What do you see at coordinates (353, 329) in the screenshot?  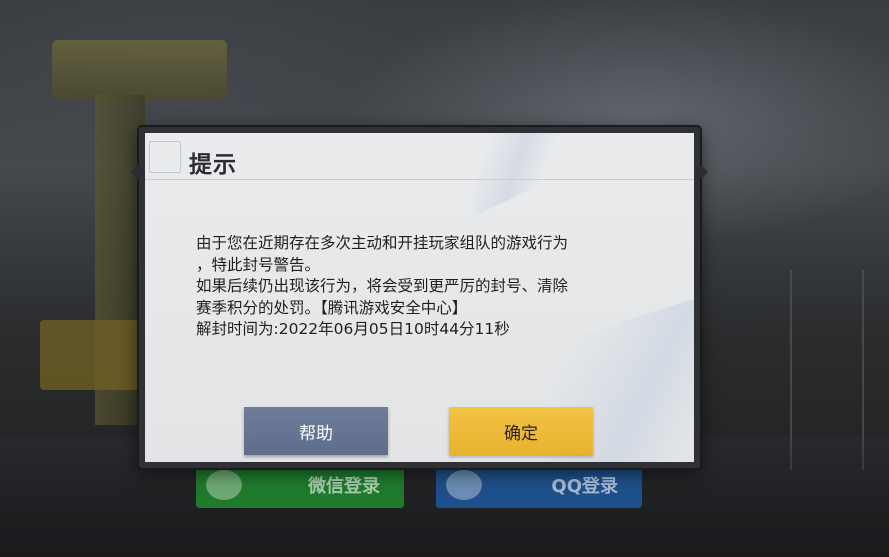 I see `unban-time-line: 解封时间为:2022年06月05日10时44分11秒` at bounding box center [353, 329].